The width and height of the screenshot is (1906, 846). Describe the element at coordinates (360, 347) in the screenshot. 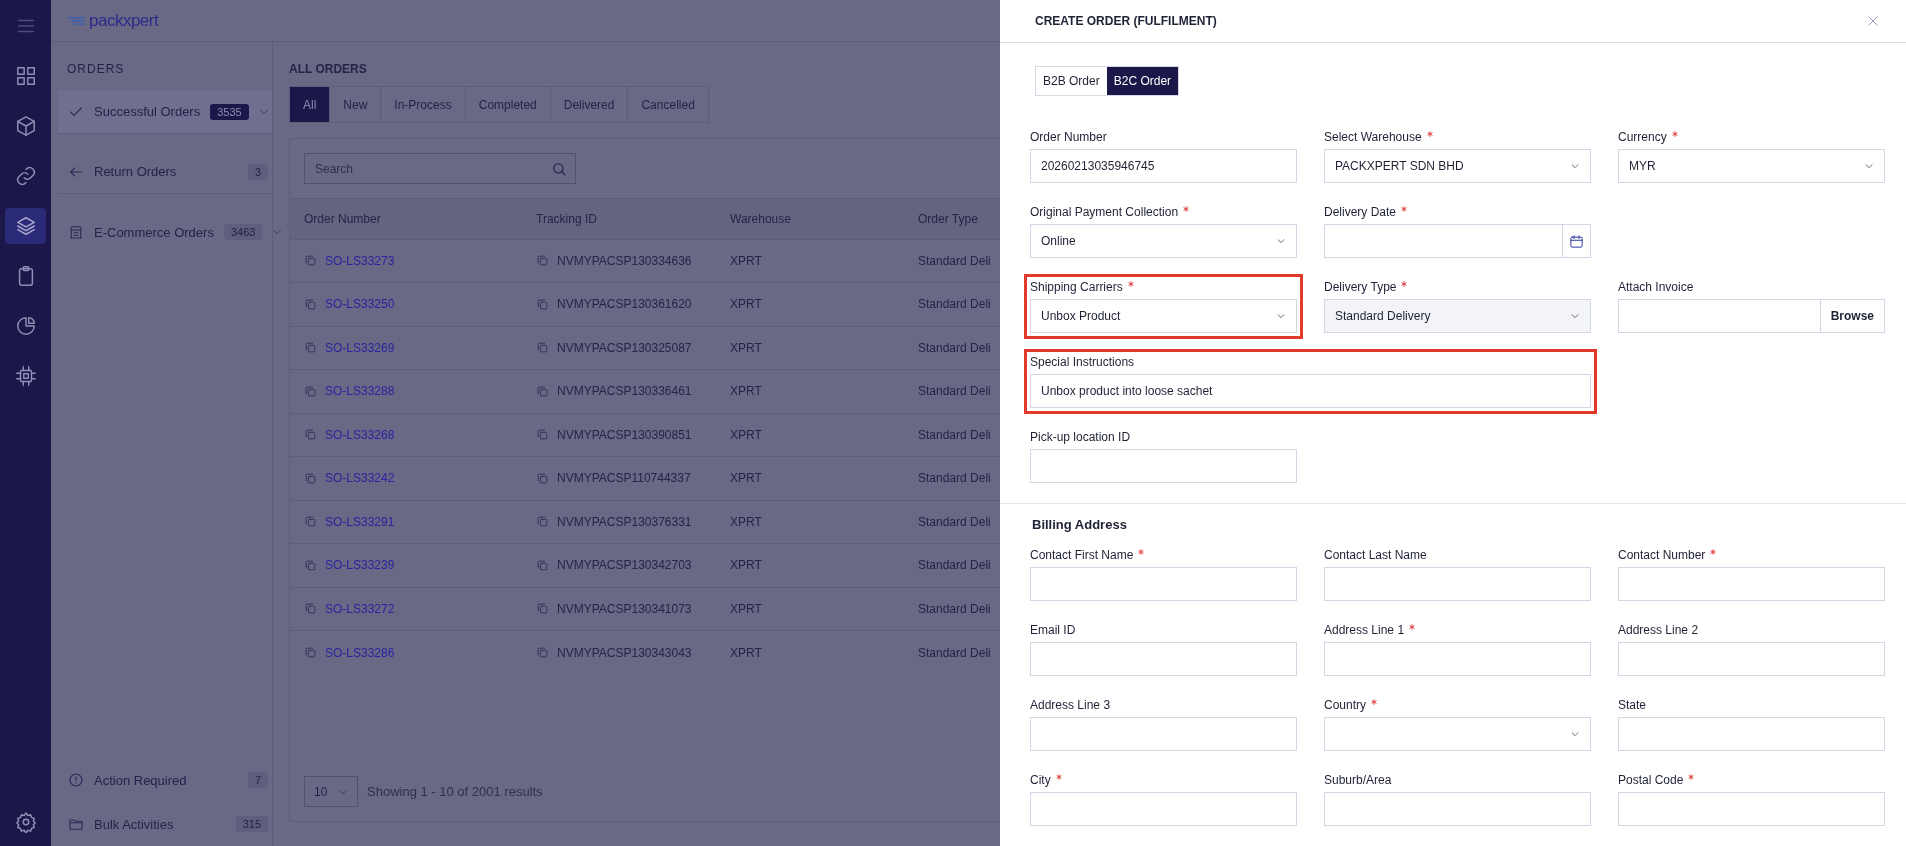

I see `order-link: SO-LS33269` at that location.